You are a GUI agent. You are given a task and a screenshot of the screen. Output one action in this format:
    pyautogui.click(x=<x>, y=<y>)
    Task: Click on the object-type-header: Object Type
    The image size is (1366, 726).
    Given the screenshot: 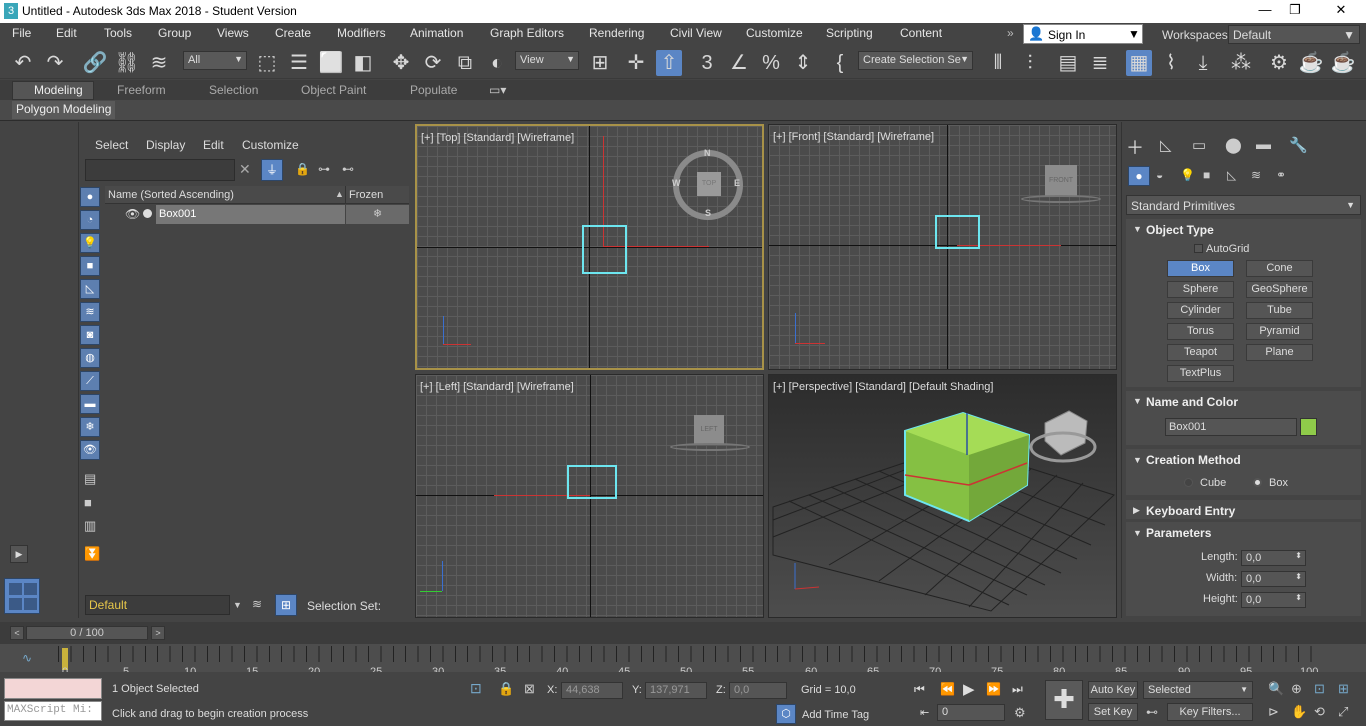 What is the action you would take?
    pyautogui.click(x=1180, y=230)
    